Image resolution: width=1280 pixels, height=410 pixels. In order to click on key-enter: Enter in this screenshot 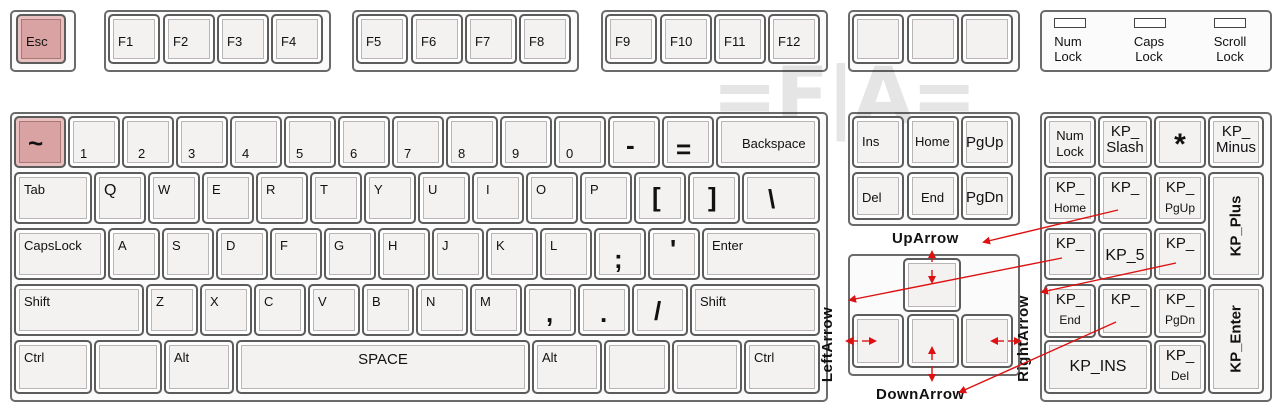, I will do `click(761, 254)`.